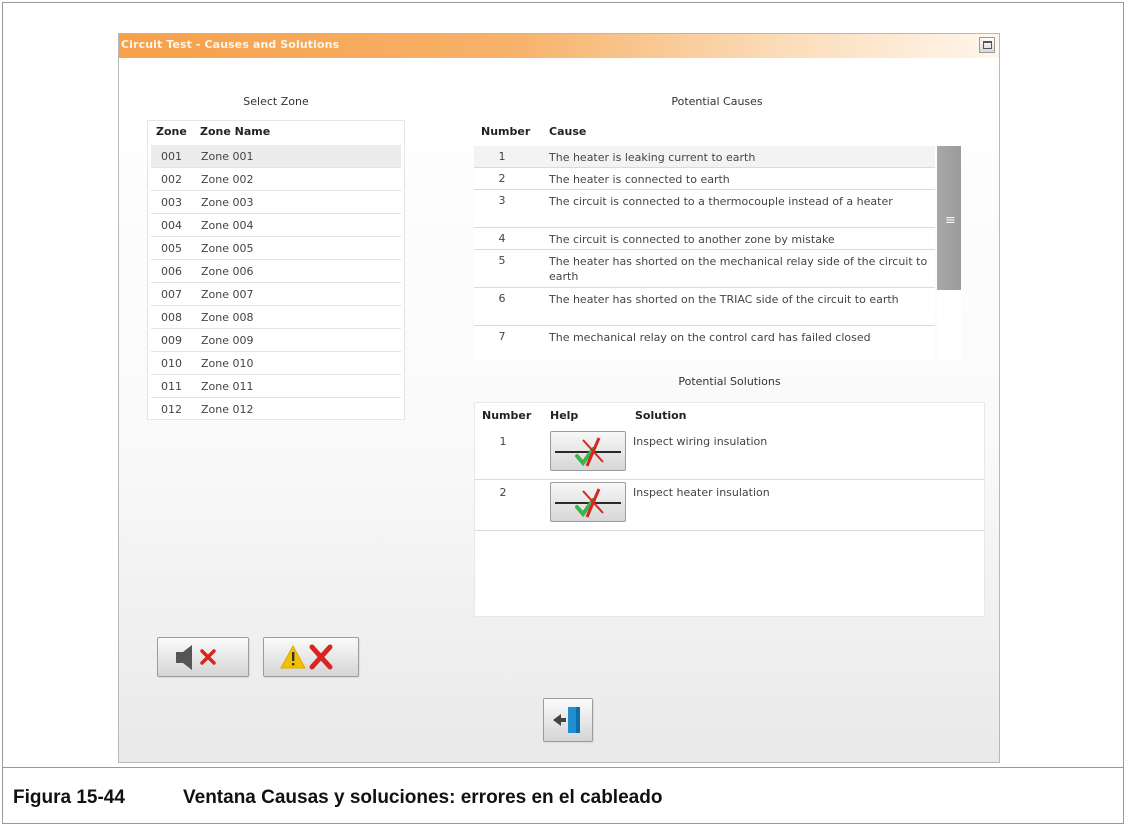 Image resolution: width=1128 pixels, height=824 pixels. I want to click on cause-column-header: Cause, so click(568, 131).